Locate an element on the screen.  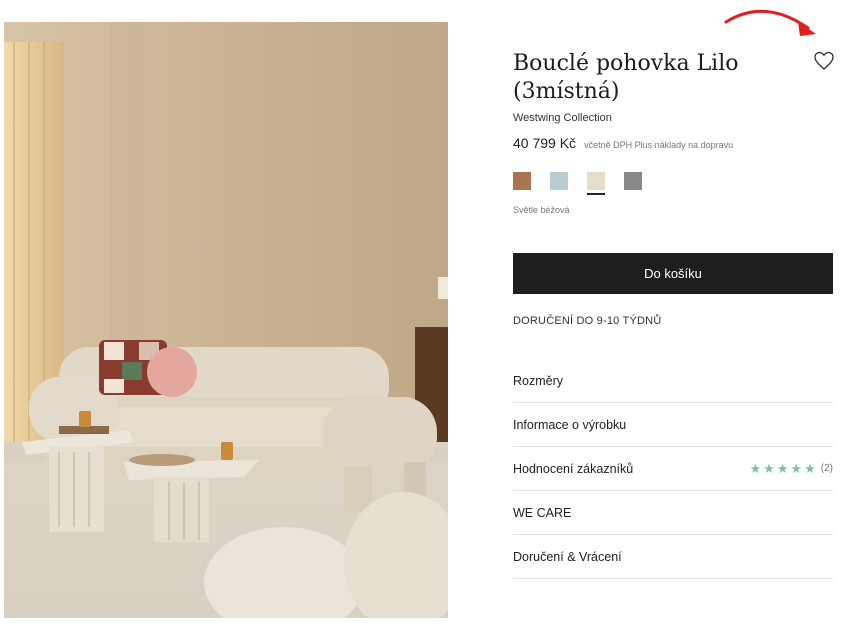
product-title-line2: (3místná) is located at coordinates (566, 91).